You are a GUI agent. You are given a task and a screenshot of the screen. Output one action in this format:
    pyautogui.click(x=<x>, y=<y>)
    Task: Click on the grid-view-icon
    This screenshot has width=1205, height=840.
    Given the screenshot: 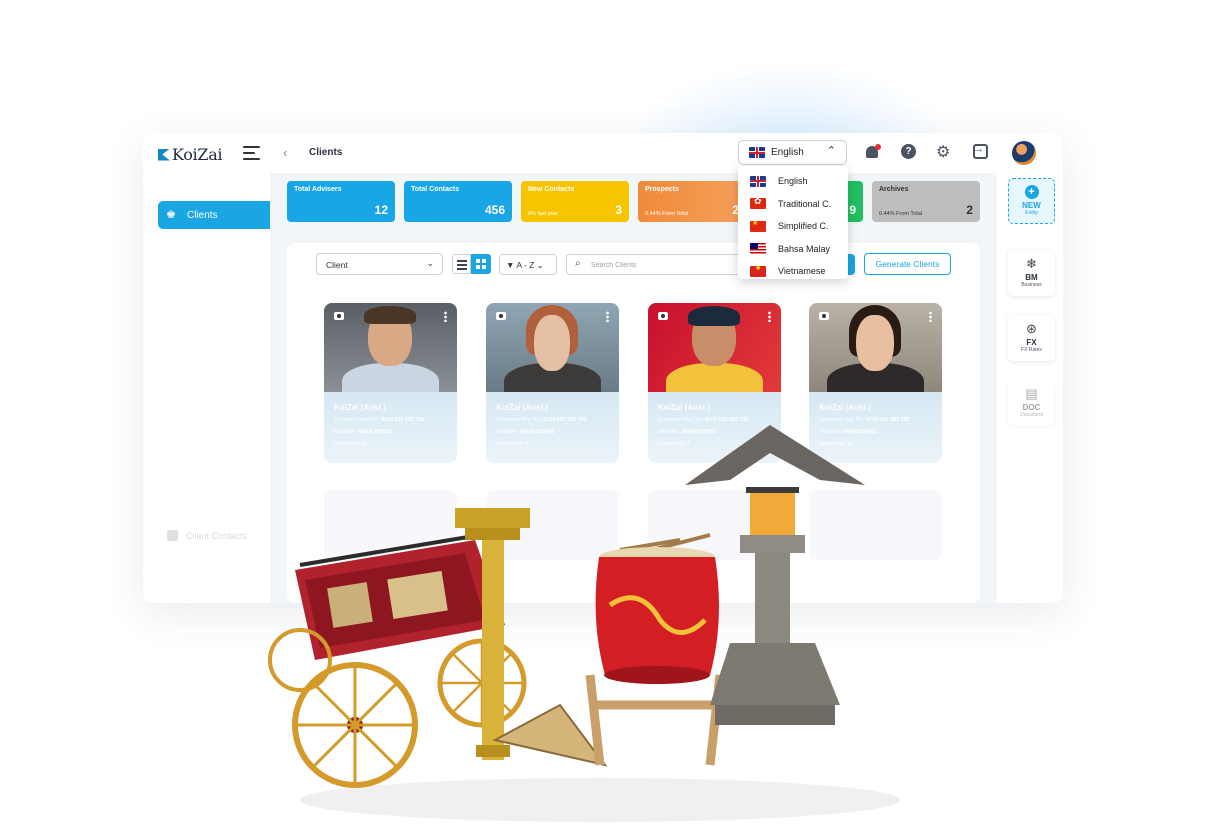 What is the action you would take?
    pyautogui.click(x=481, y=264)
    